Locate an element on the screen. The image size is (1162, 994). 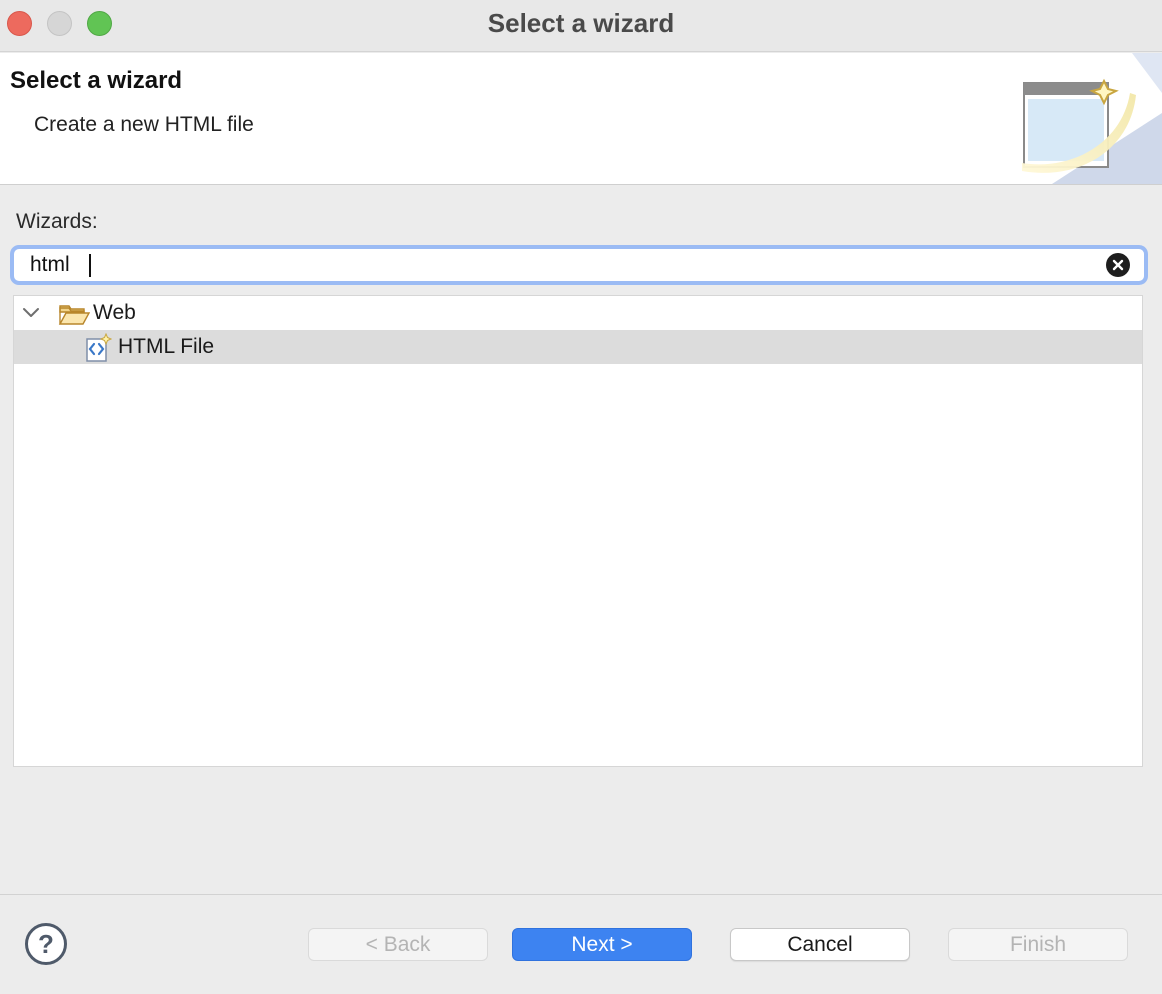
title-bar: Select a wizard is located at coordinates (581, 26).